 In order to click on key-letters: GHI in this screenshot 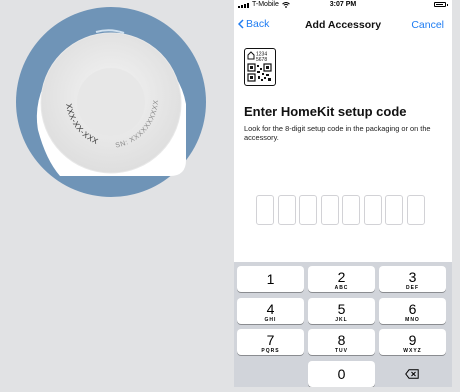, I will do `click(270, 320)`.